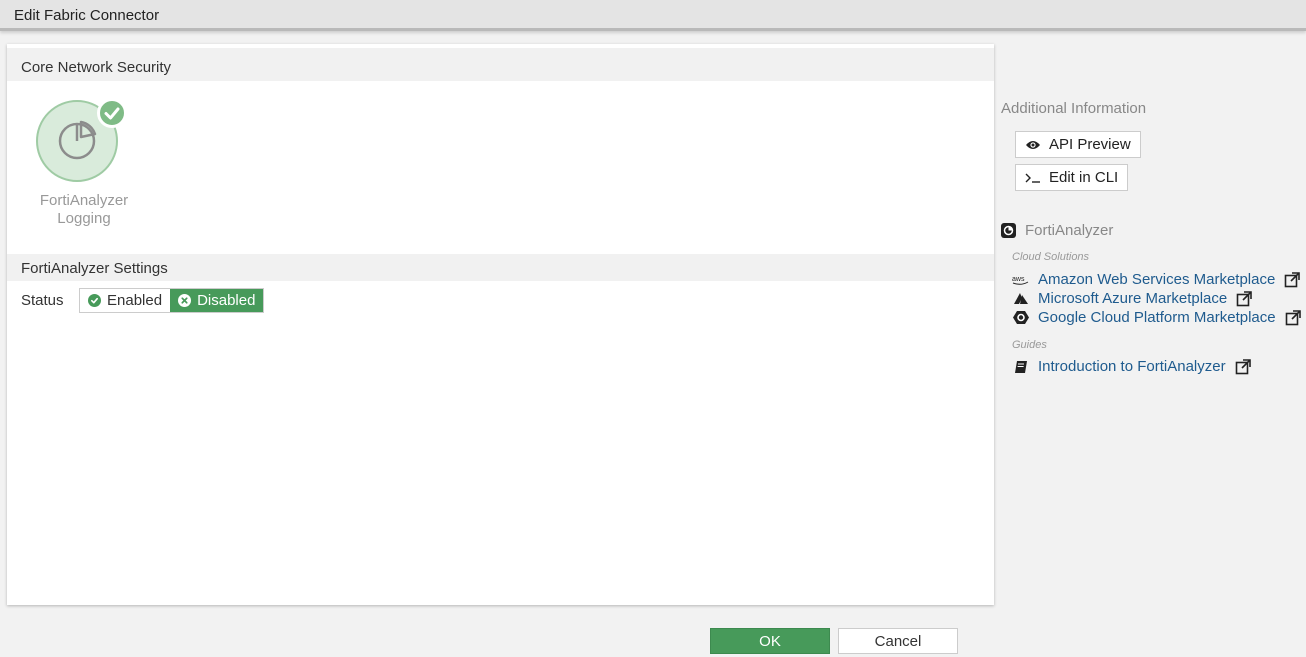 The height and width of the screenshot is (657, 1306). What do you see at coordinates (1051, 257) in the screenshot?
I see `cloud-solutions-label: Cloud Solutions` at bounding box center [1051, 257].